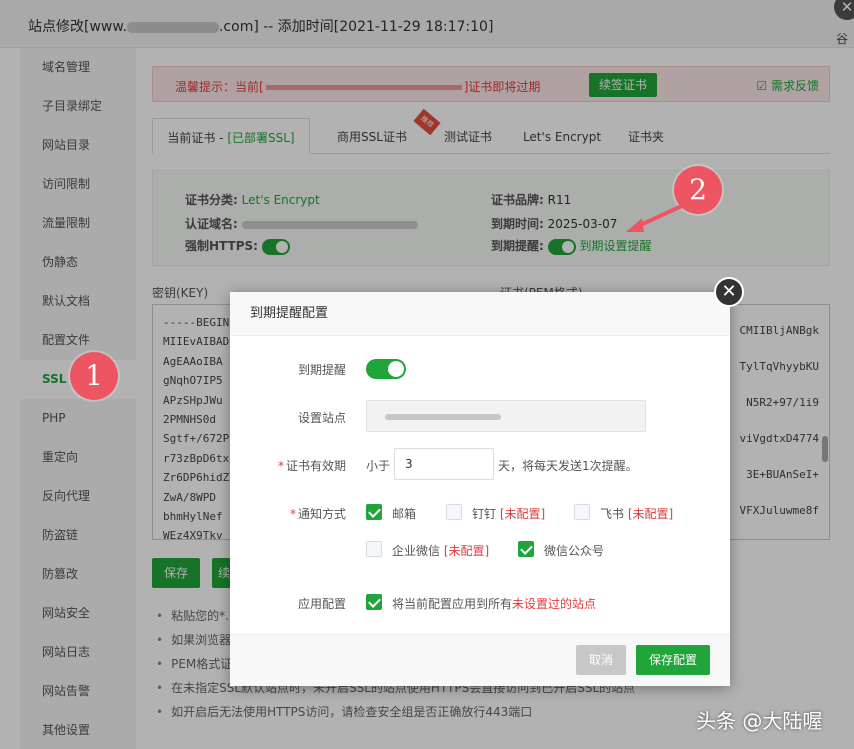 Image resolution: width=854 pixels, height=749 pixels. I want to click on validity-label: * 证书有效期, so click(311, 466).